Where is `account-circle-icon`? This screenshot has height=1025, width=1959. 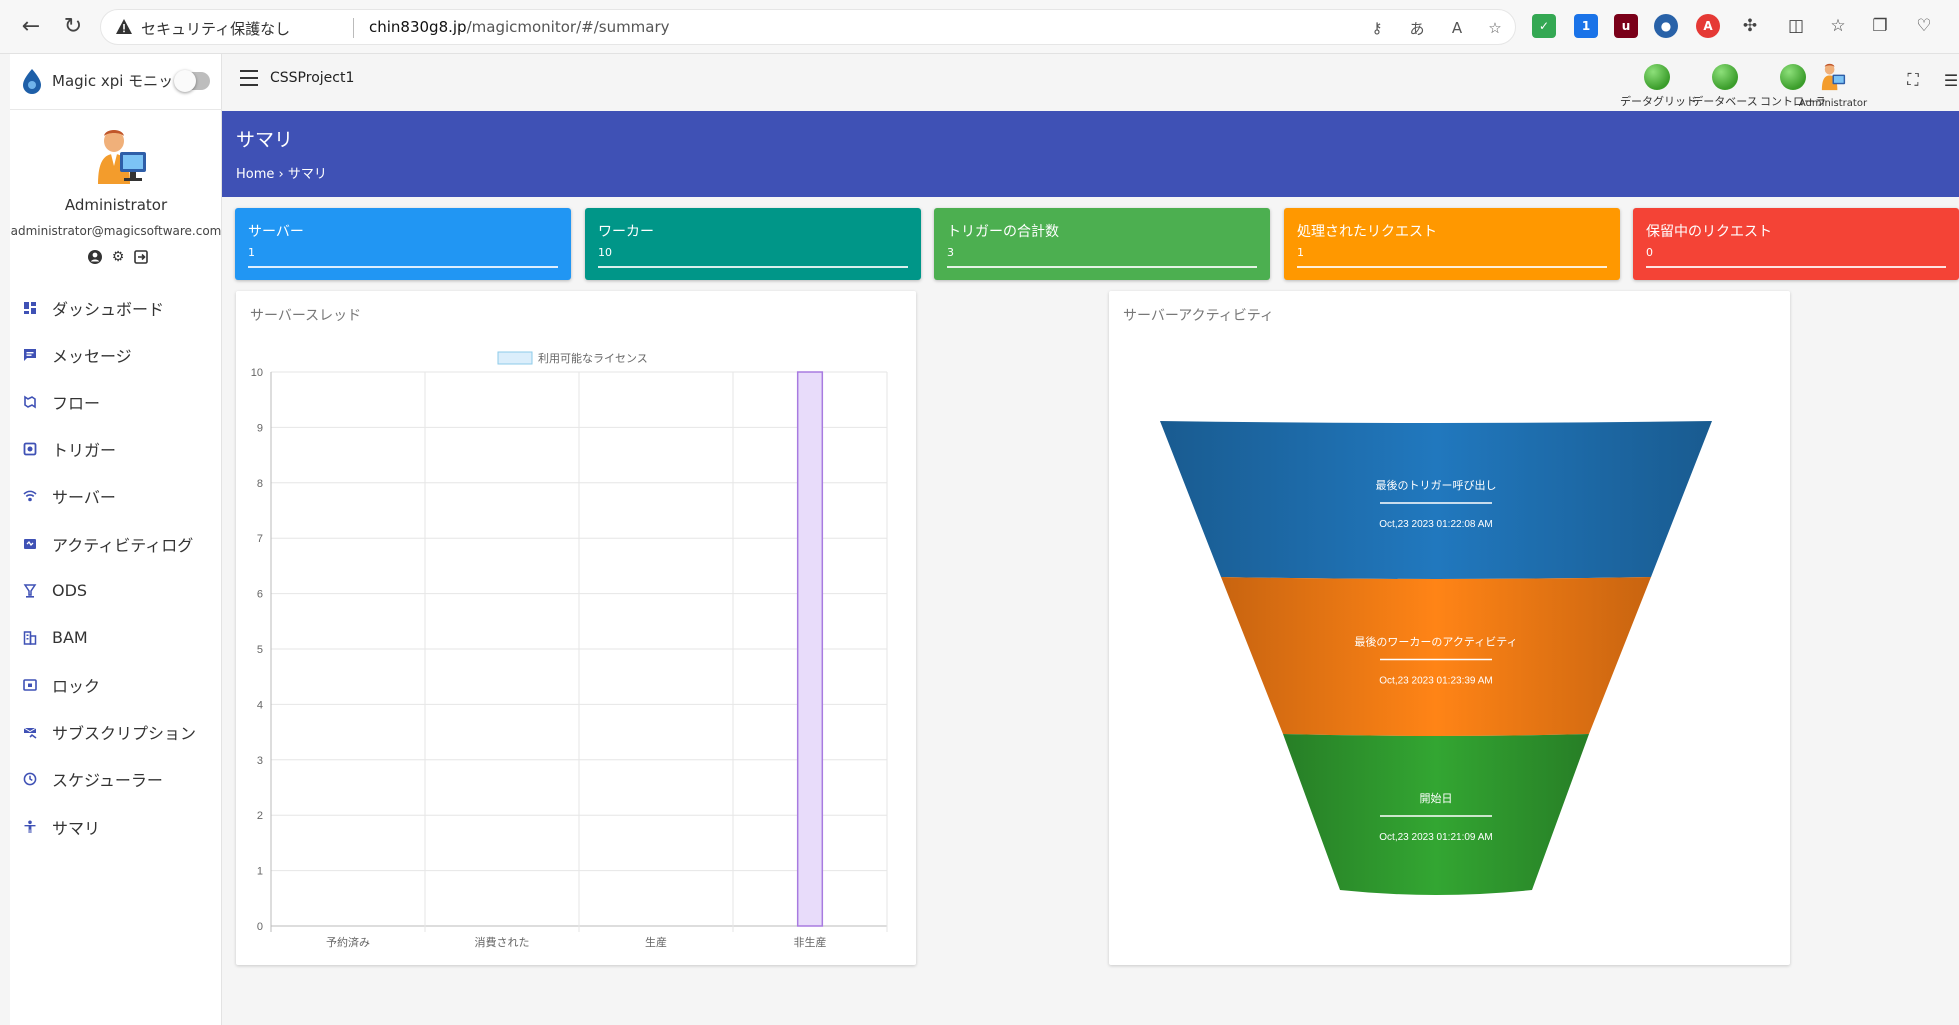
account-circle-icon is located at coordinates (95, 257).